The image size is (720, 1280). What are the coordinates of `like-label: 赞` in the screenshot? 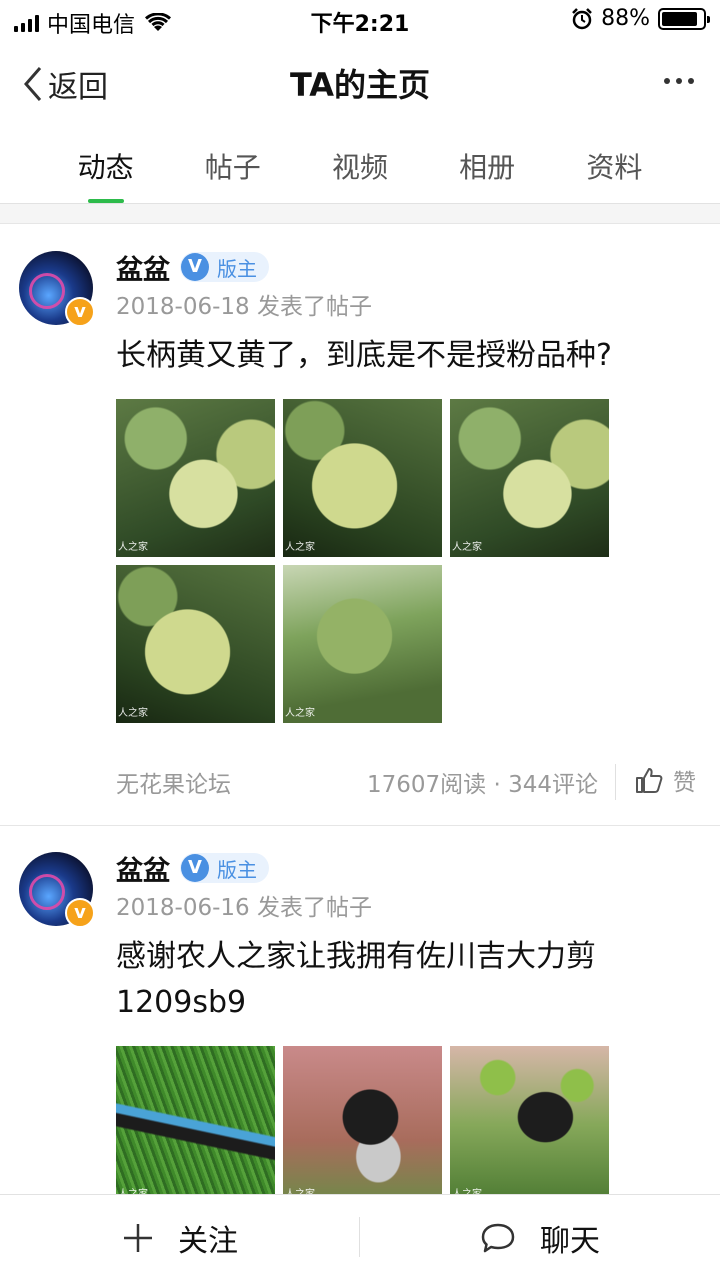 It's located at (684, 783).